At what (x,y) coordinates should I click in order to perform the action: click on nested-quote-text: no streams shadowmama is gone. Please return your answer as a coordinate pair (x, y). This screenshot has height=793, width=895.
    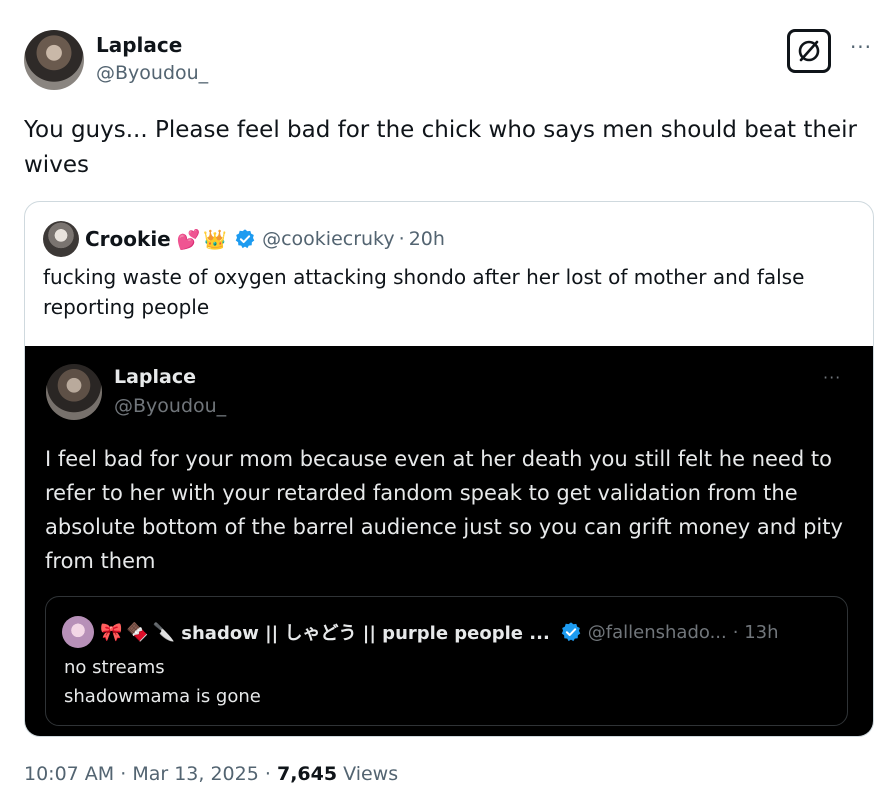
    Looking at the image, I should click on (162, 682).